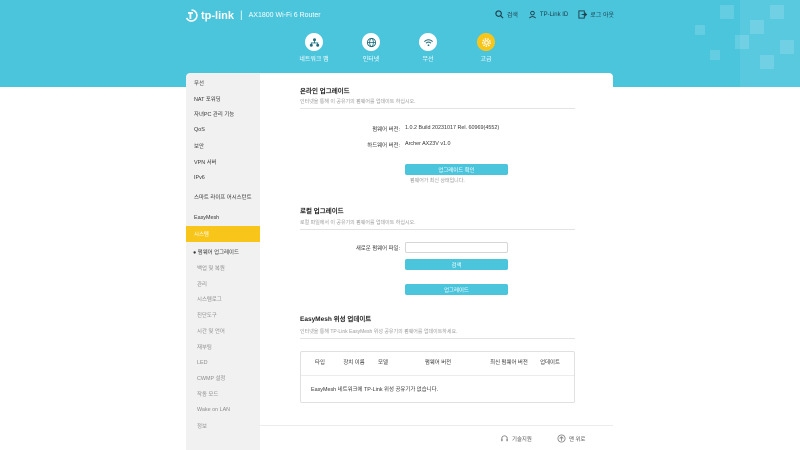 Image resolution: width=800 pixels, height=450 pixels. I want to click on user-cloud-icon, so click(532, 14).